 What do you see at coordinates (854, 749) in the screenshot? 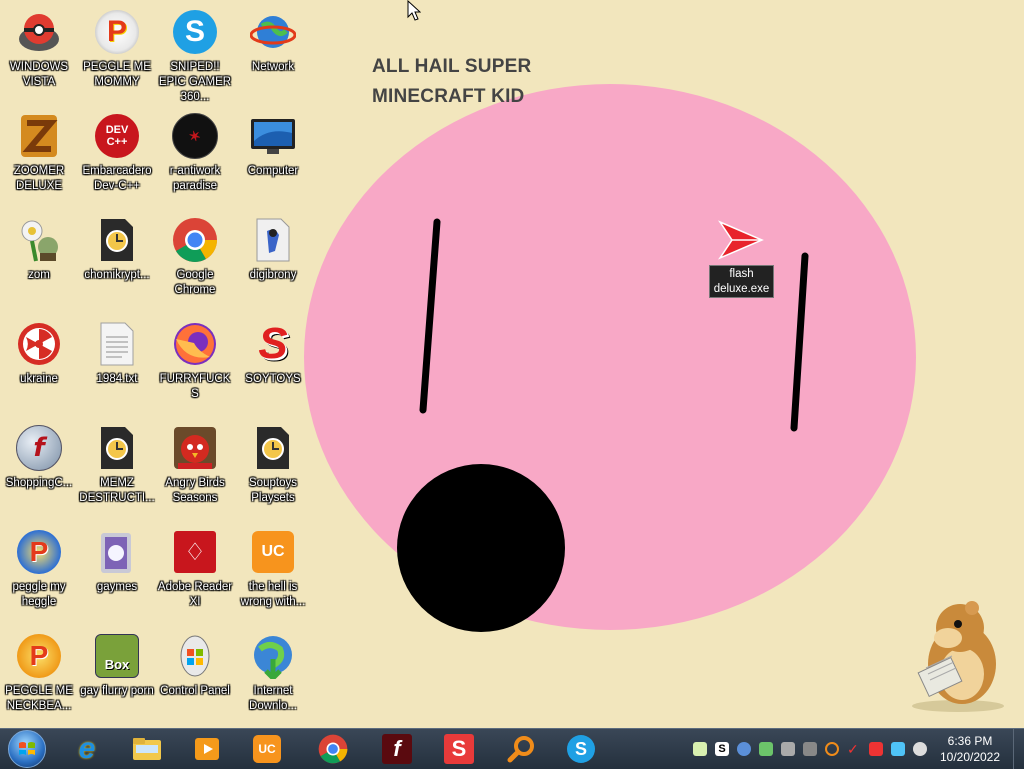
I see `tray-check-icon: ✓` at bounding box center [854, 749].